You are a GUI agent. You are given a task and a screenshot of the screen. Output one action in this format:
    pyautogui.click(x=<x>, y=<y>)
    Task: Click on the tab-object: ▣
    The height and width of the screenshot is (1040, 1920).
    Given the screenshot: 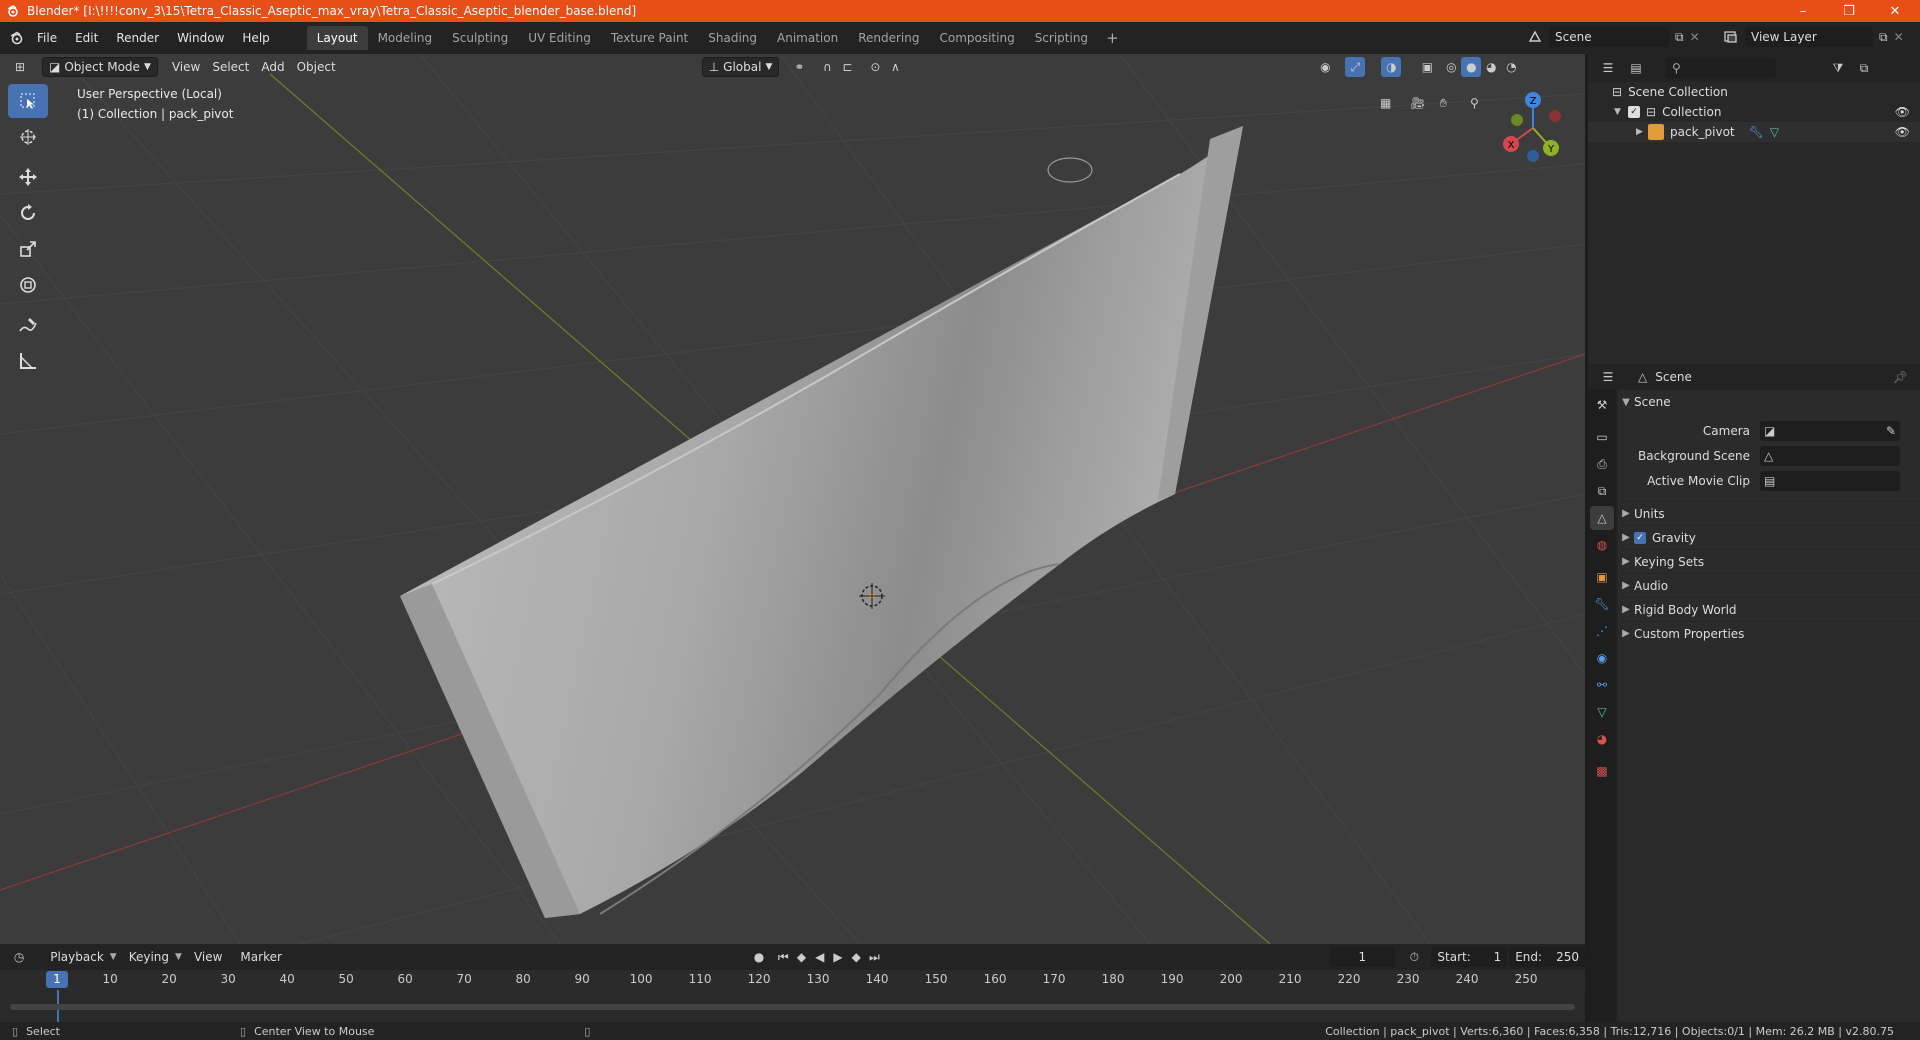 What is the action you would take?
    pyautogui.click(x=1602, y=577)
    